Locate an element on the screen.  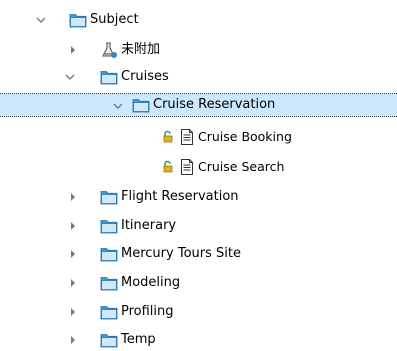
tree-node-flight-reservation: Flight Reservation is located at coordinates (198, 197).